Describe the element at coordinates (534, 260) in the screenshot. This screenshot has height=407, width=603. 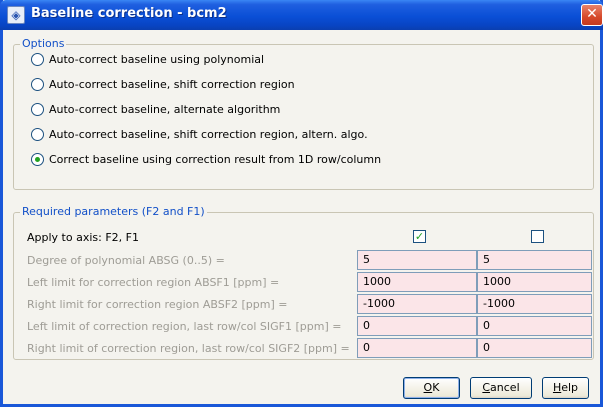
I see `absg-f1-field: 5` at that location.